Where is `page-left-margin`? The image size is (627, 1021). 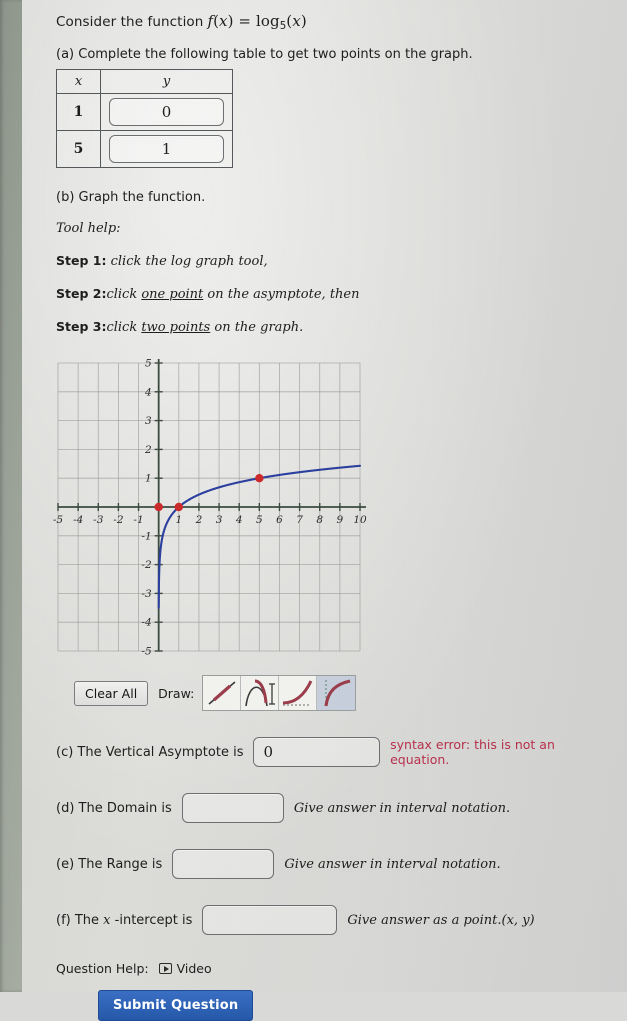
page-left-margin is located at coordinates (11, 496).